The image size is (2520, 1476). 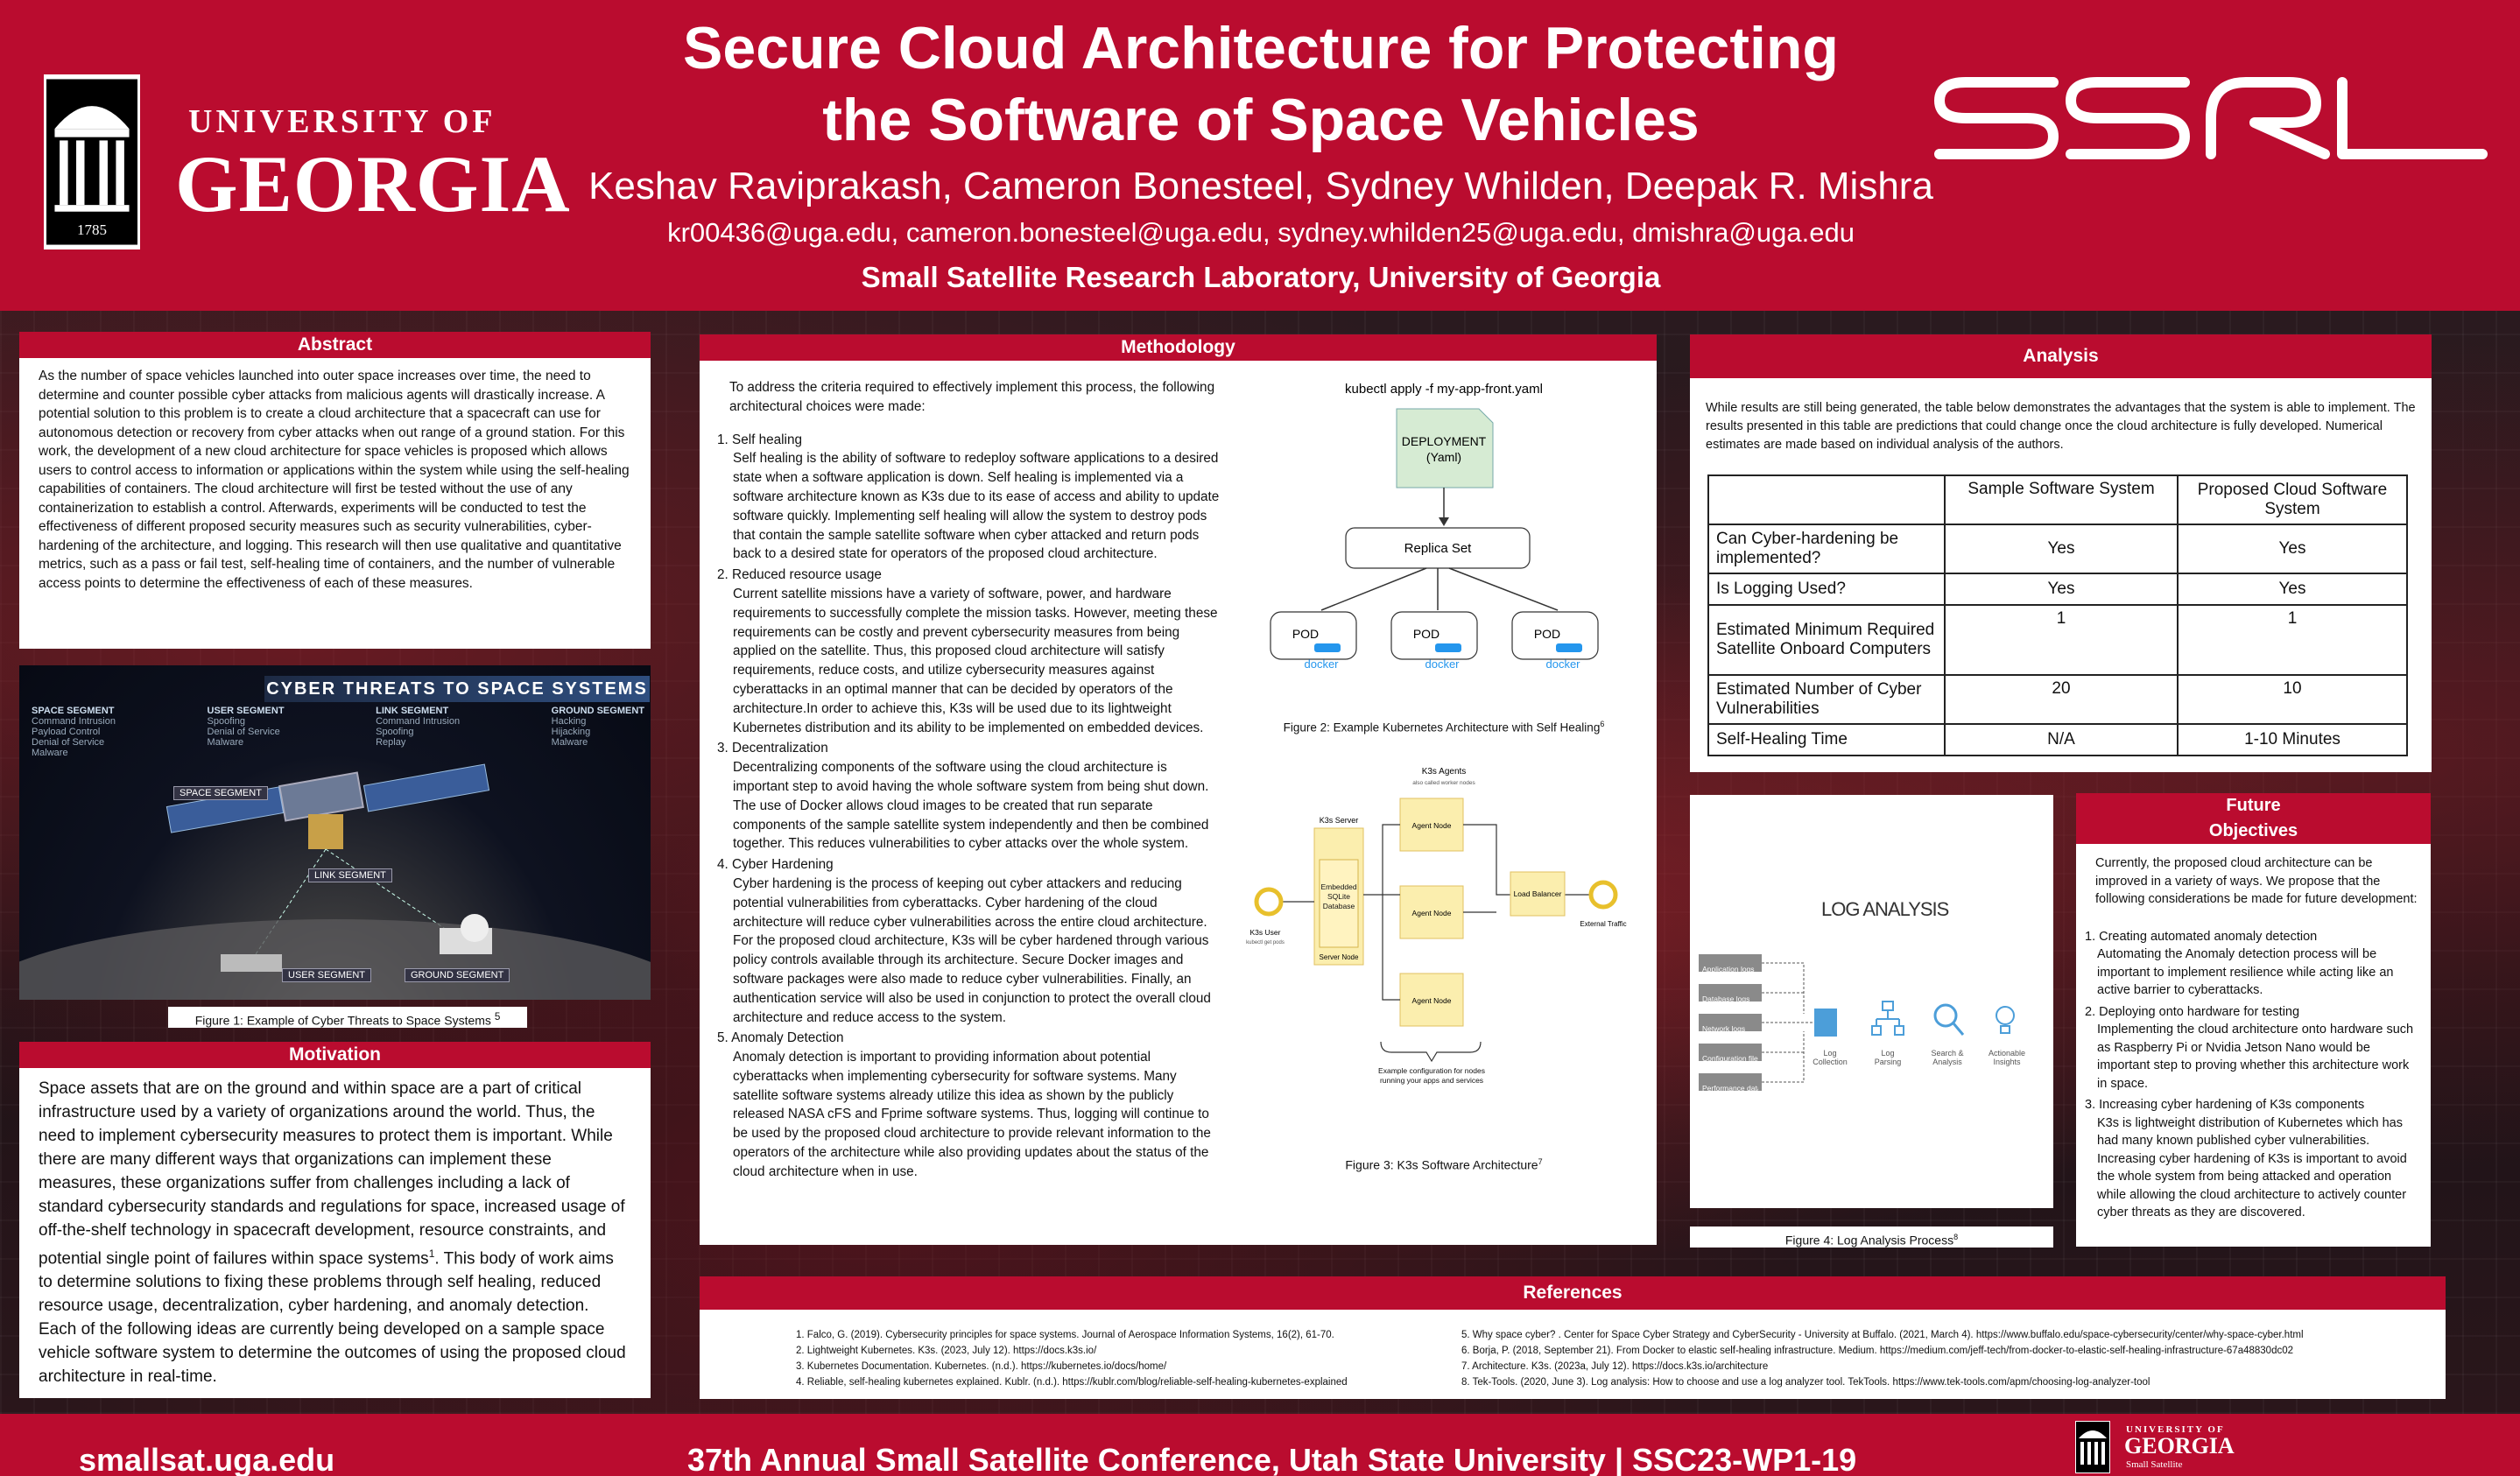 What do you see at coordinates (2211, 118) in the screenshot?
I see `ssrl-logo` at bounding box center [2211, 118].